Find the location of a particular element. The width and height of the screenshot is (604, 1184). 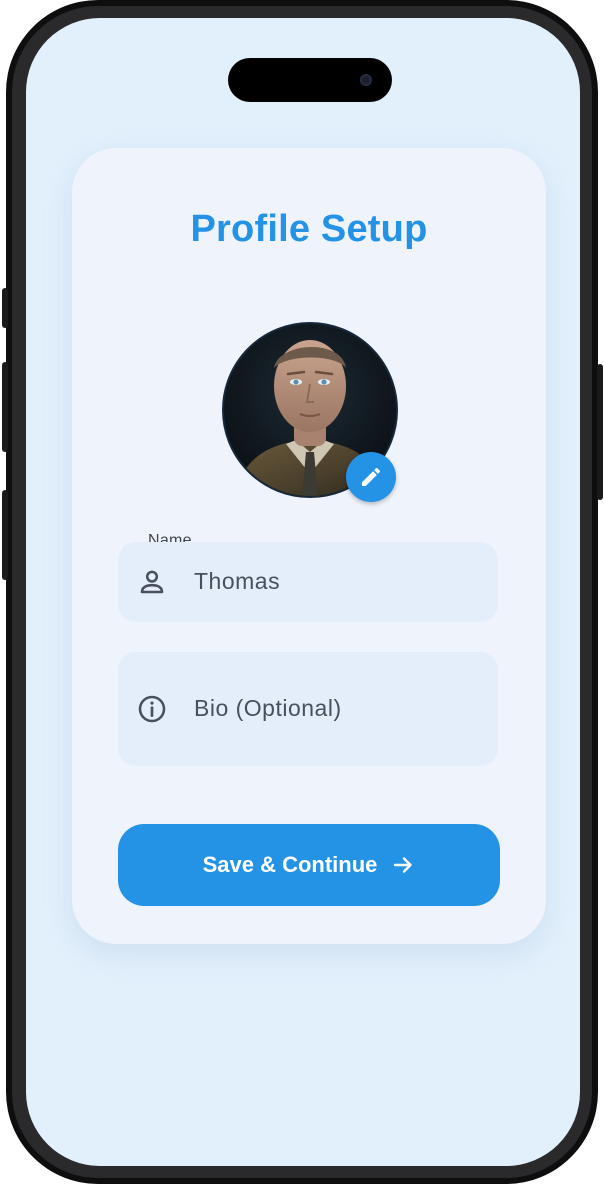

action-button is located at coordinates (5, 308).